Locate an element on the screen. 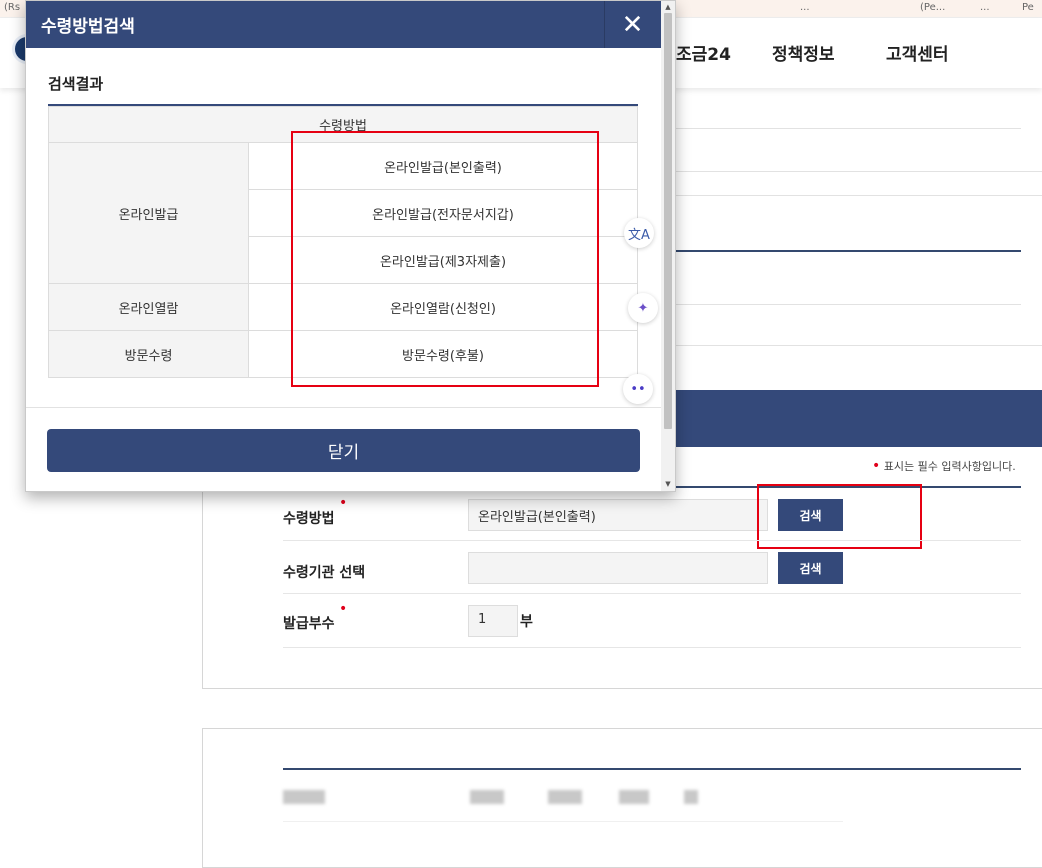 Image resolution: width=1042 pixels, height=868 pixels. highlight-box is located at coordinates (445, 259).